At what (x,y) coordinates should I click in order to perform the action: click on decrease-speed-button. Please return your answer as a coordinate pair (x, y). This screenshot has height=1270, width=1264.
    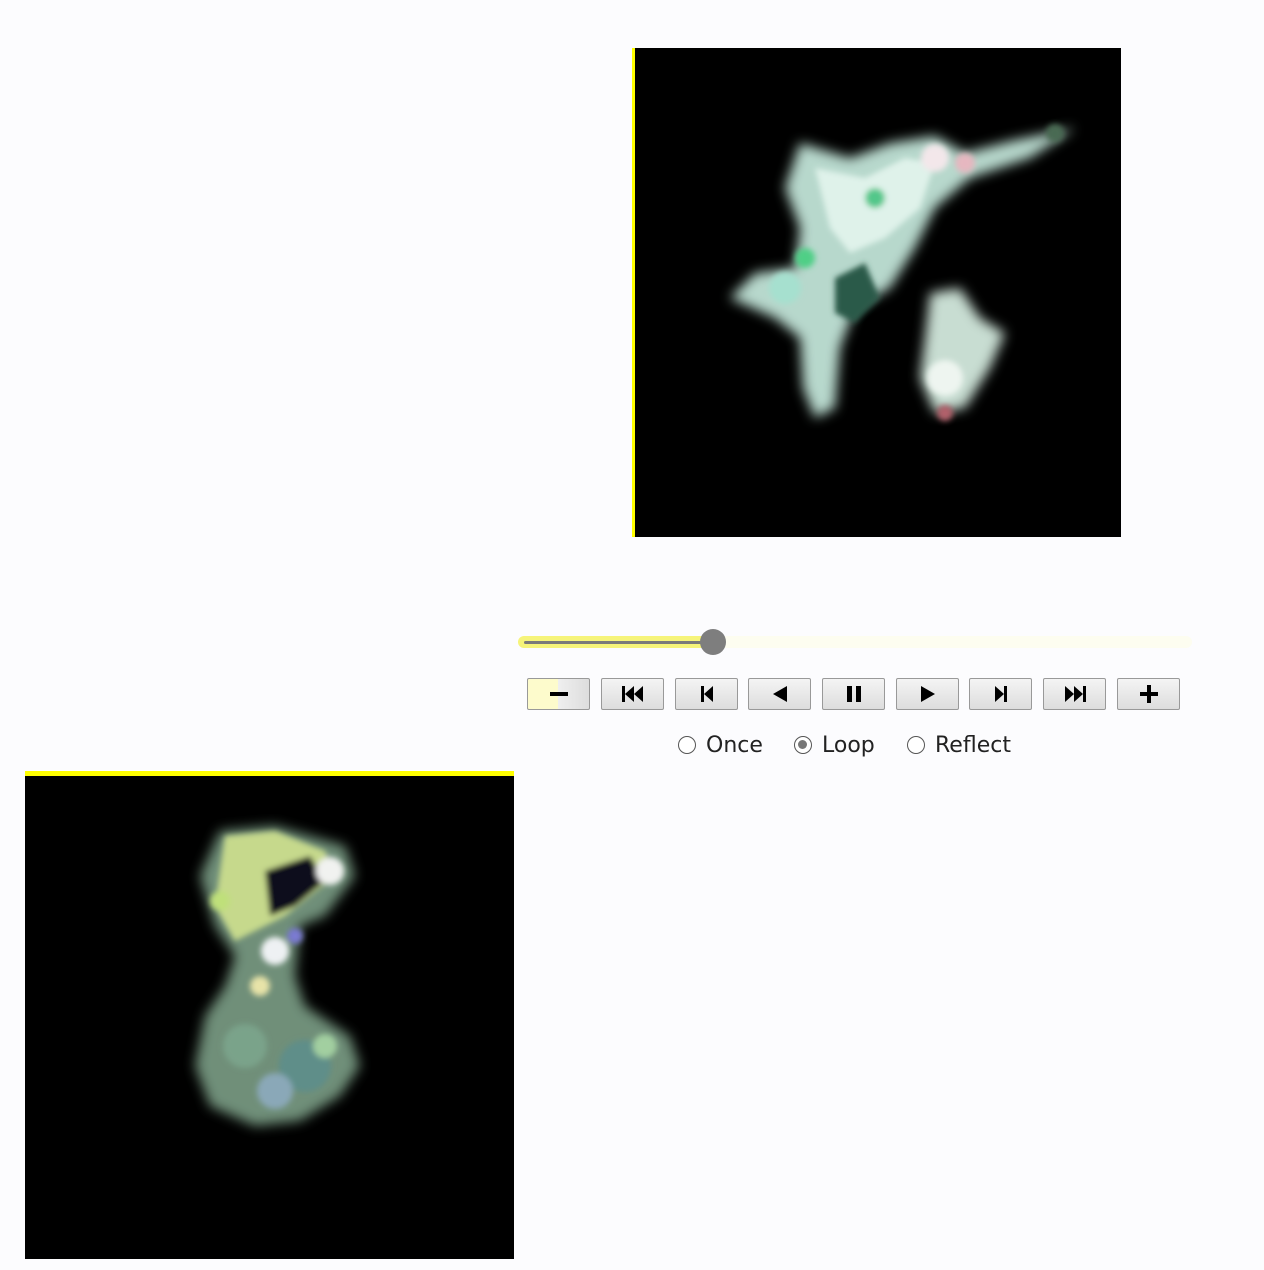
    Looking at the image, I should click on (558, 694).